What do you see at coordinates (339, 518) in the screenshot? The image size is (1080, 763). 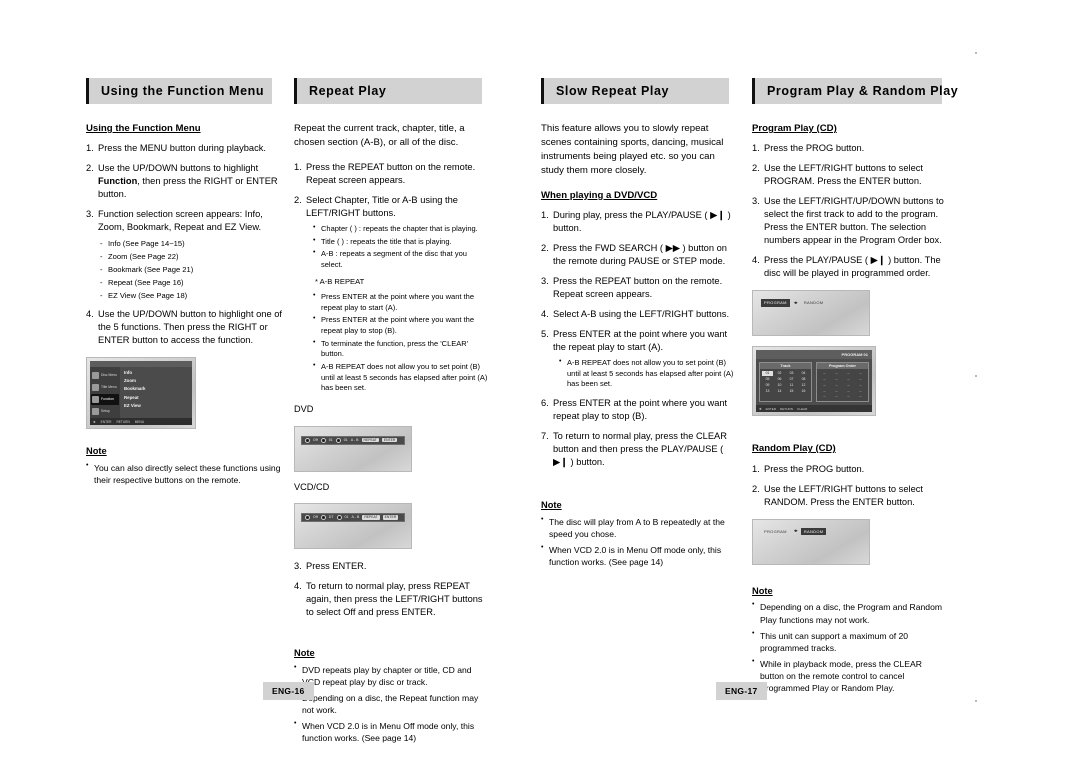 I see `disc-repeat-icon` at bounding box center [339, 518].